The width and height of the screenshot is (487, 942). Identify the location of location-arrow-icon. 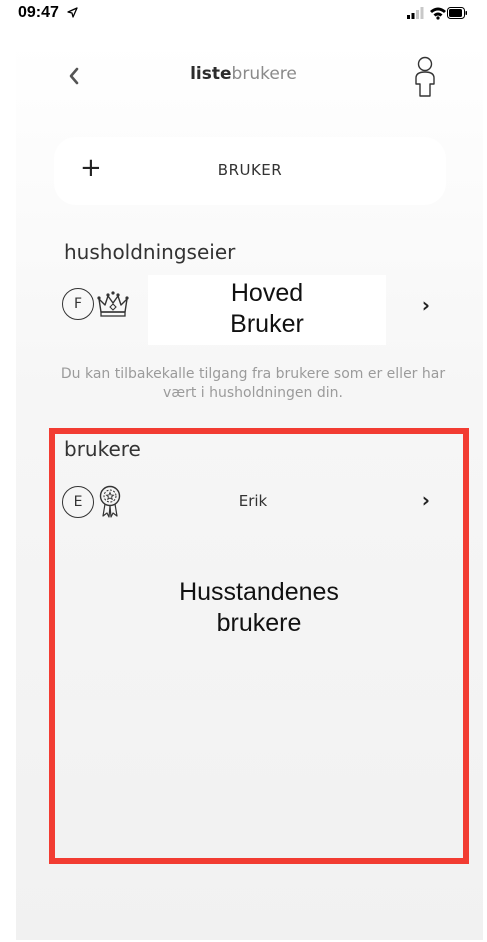
(72, 12).